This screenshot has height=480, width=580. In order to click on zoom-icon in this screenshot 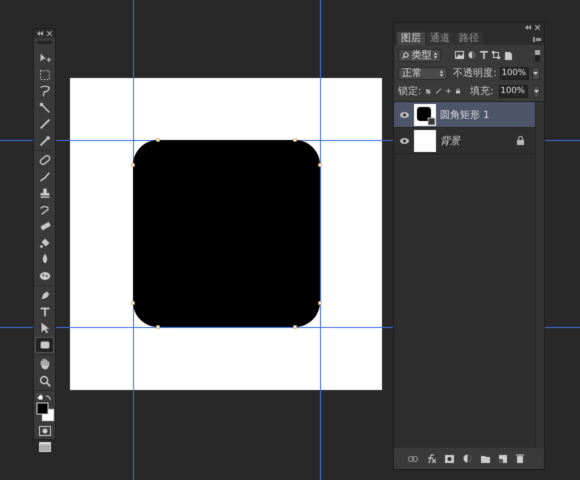, I will do `click(45, 381)`.